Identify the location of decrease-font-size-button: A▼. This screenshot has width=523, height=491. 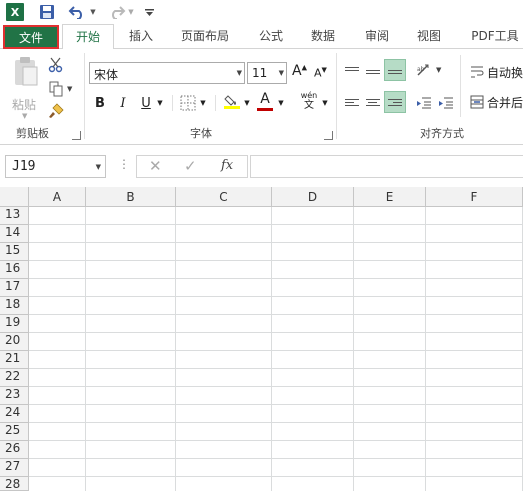
(320, 73).